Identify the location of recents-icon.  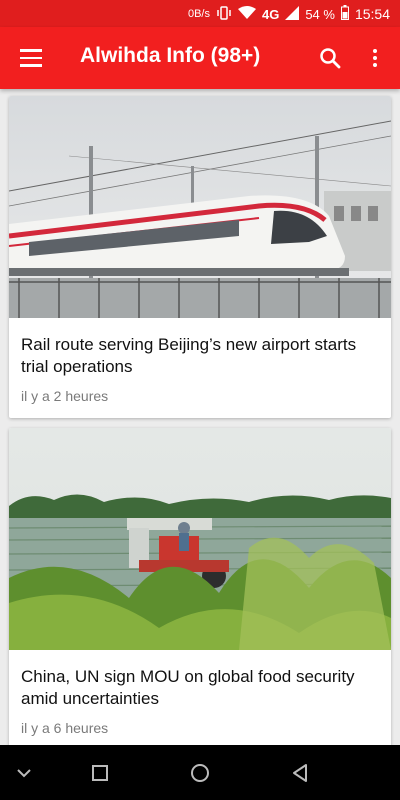
(100, 773).